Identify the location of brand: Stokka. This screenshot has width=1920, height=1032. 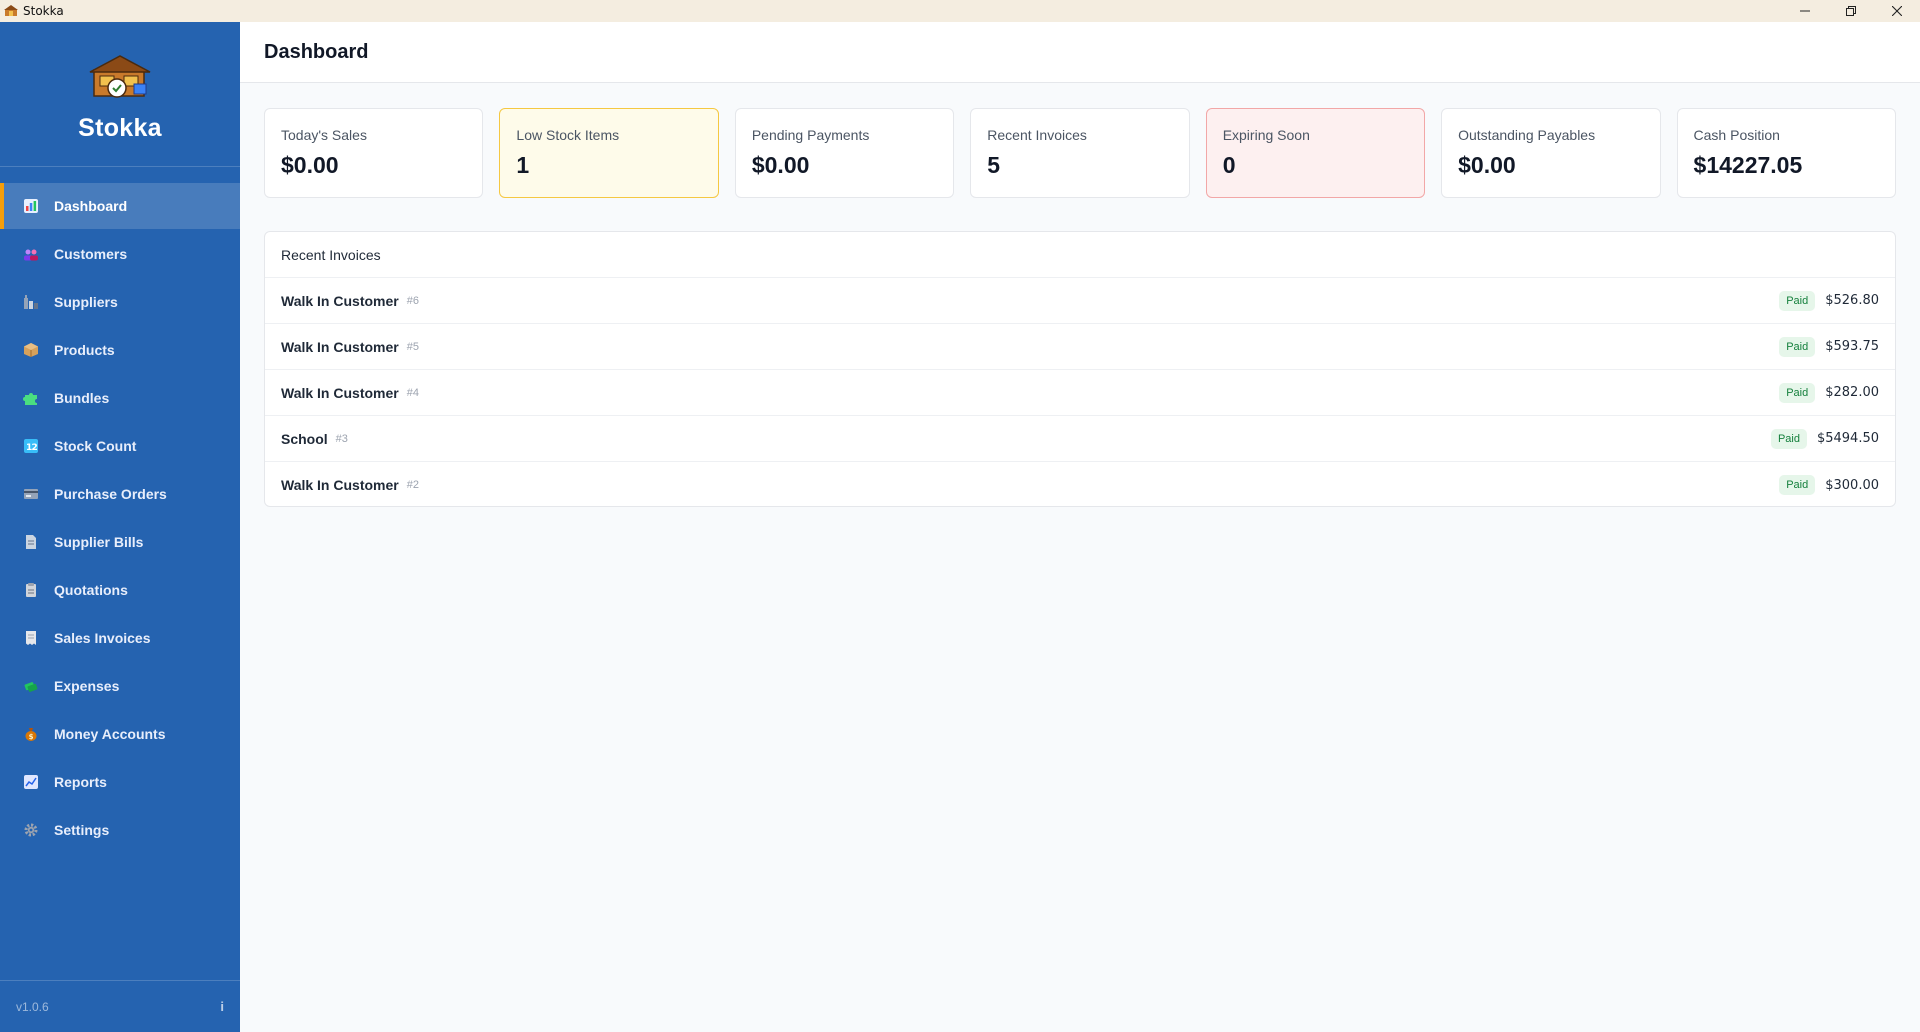
(120, 94).